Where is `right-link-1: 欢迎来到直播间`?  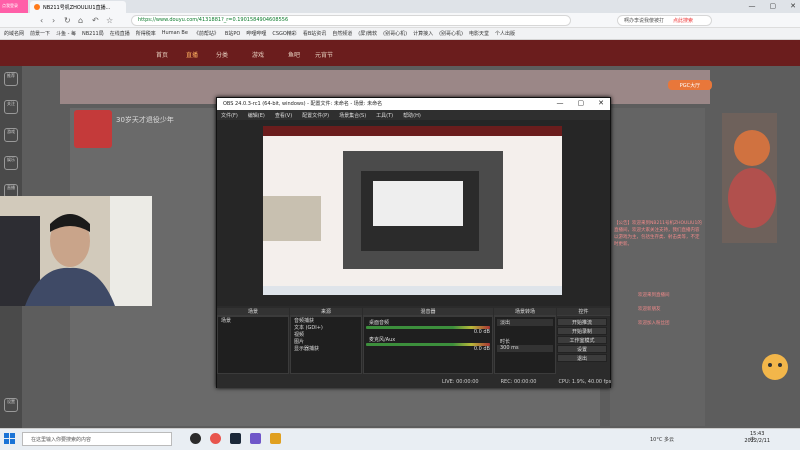 right-link-1: 欢迎来到直播间 is located at coordinates (654, 295).